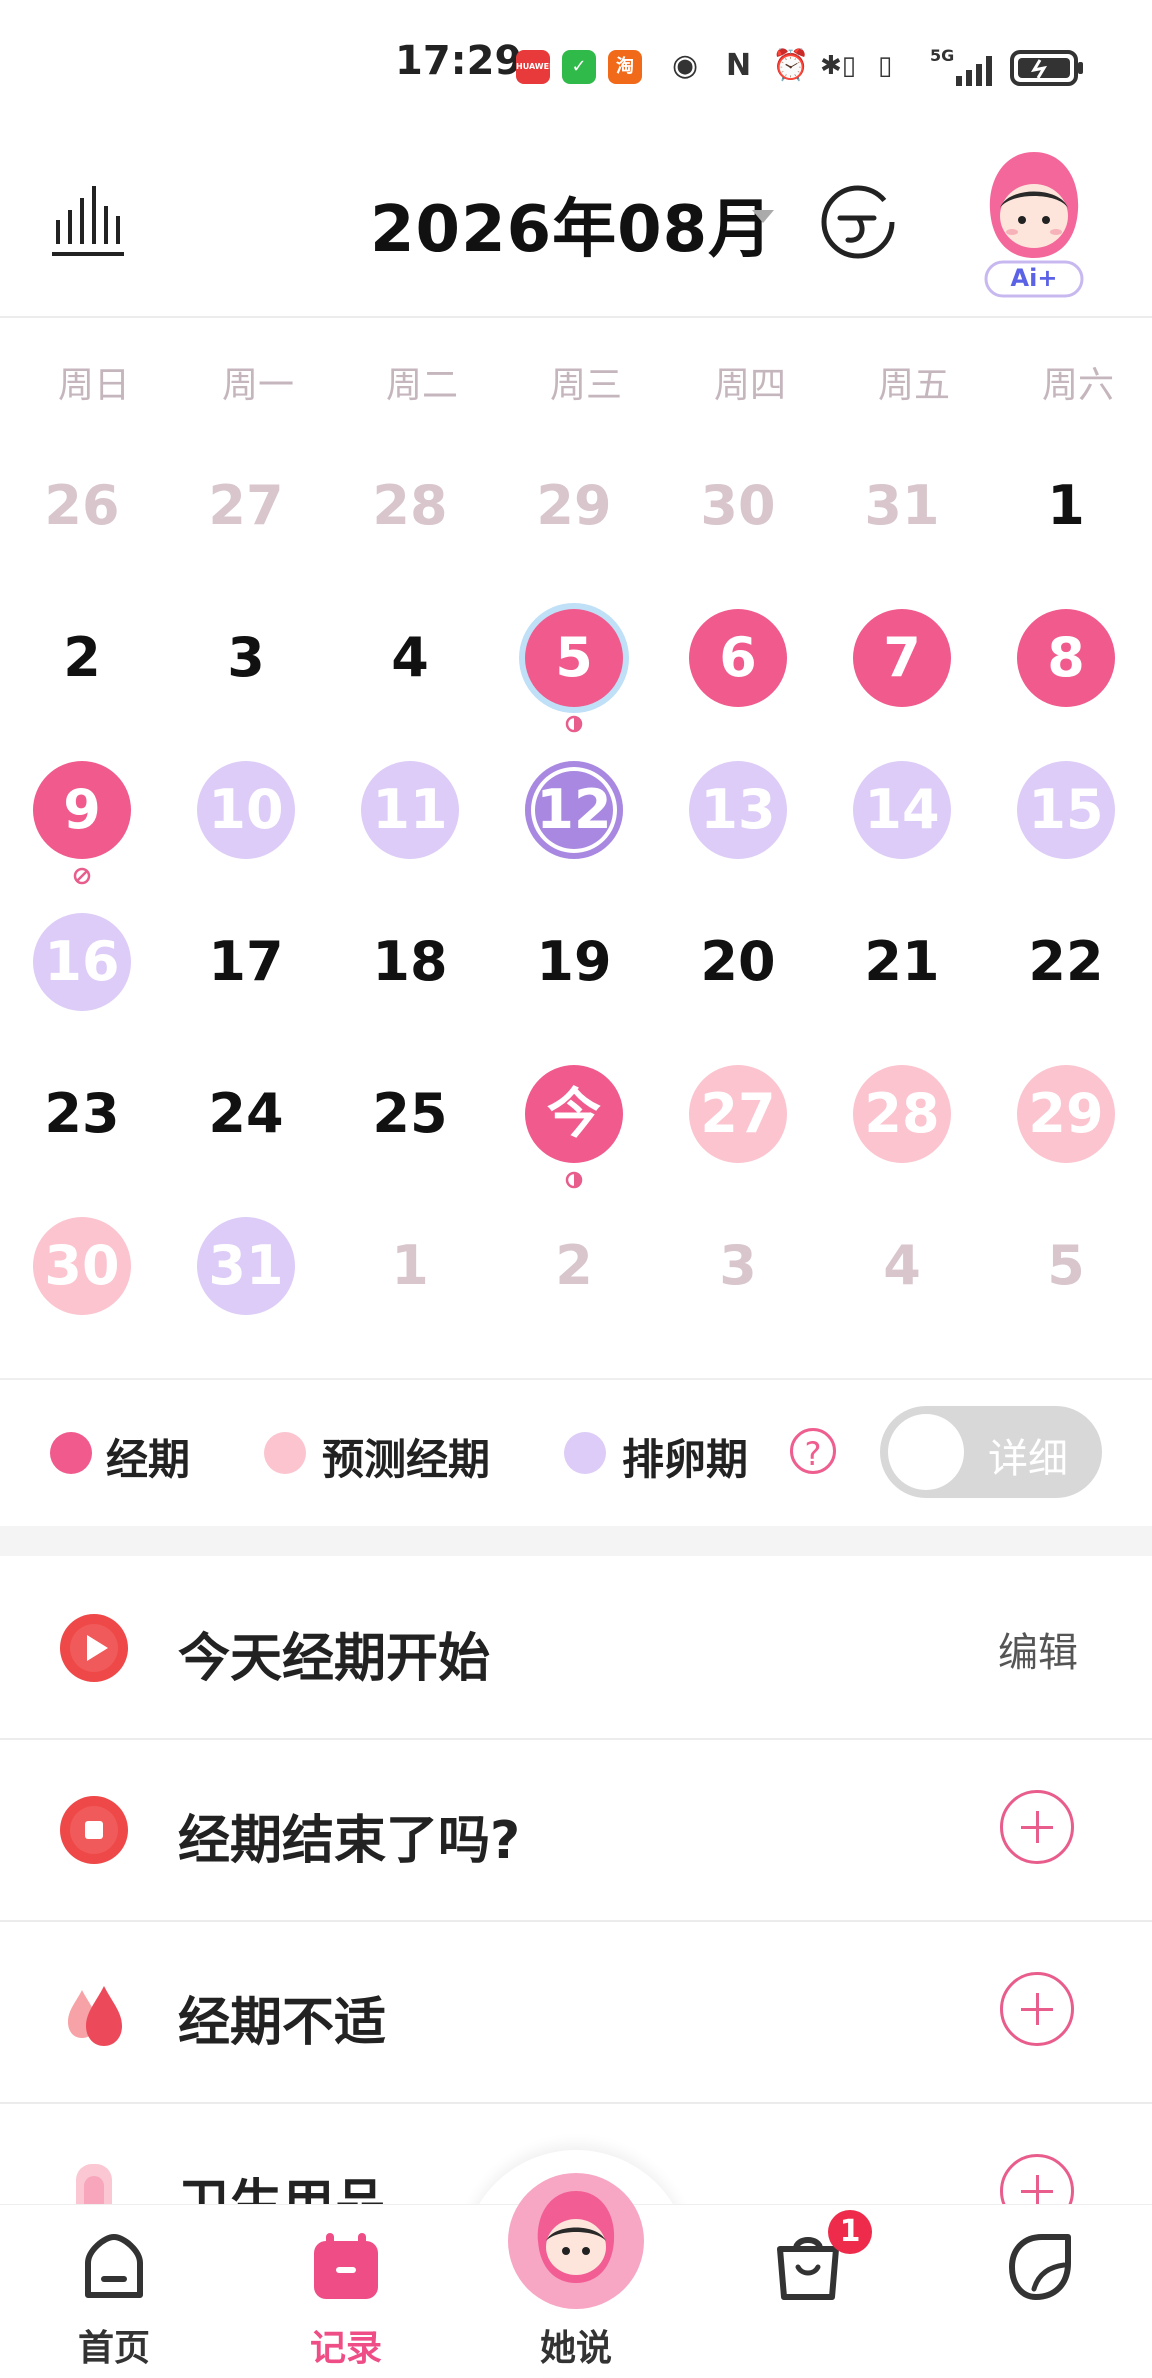  I want to click on day-number: 22, so click(1066, 961).